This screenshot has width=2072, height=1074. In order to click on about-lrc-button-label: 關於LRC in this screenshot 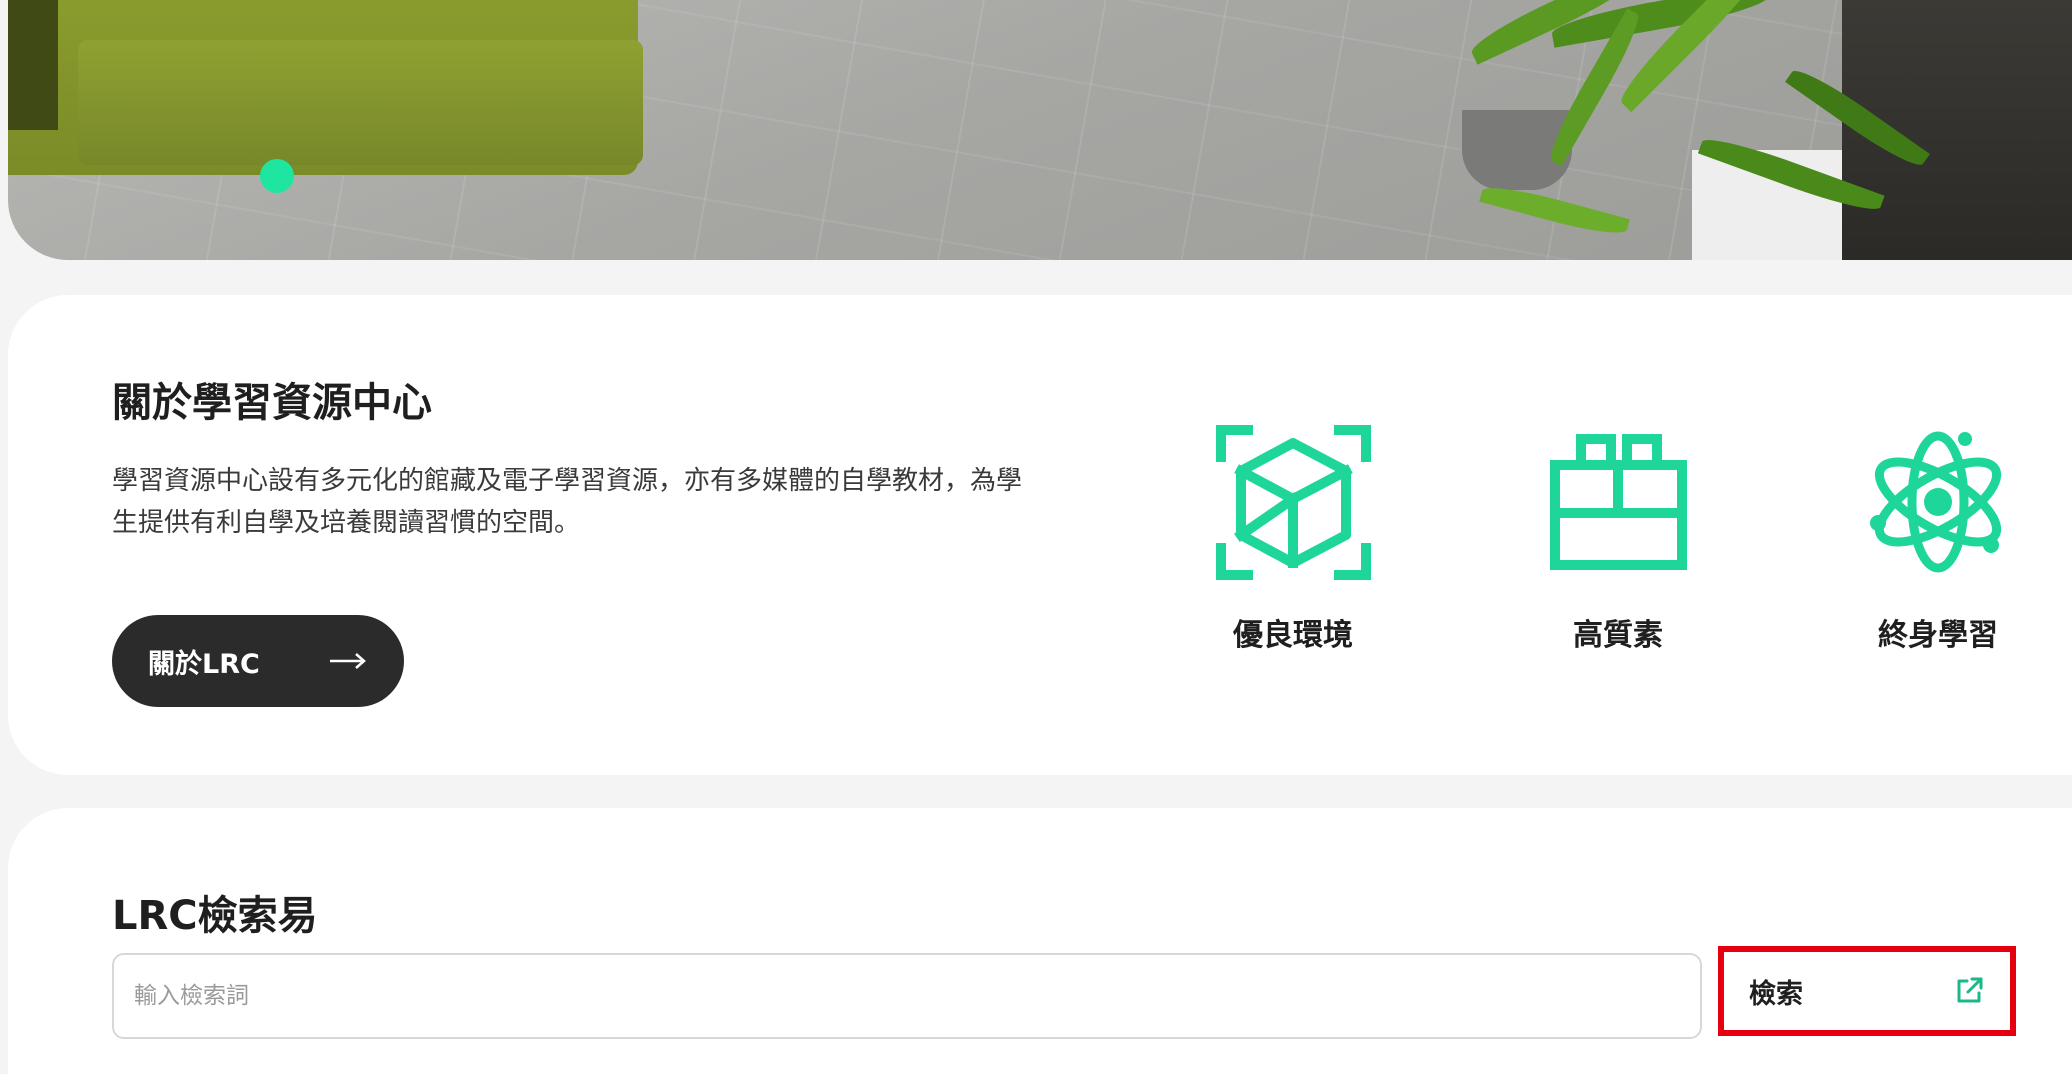, I will do `click(204, 664)`.